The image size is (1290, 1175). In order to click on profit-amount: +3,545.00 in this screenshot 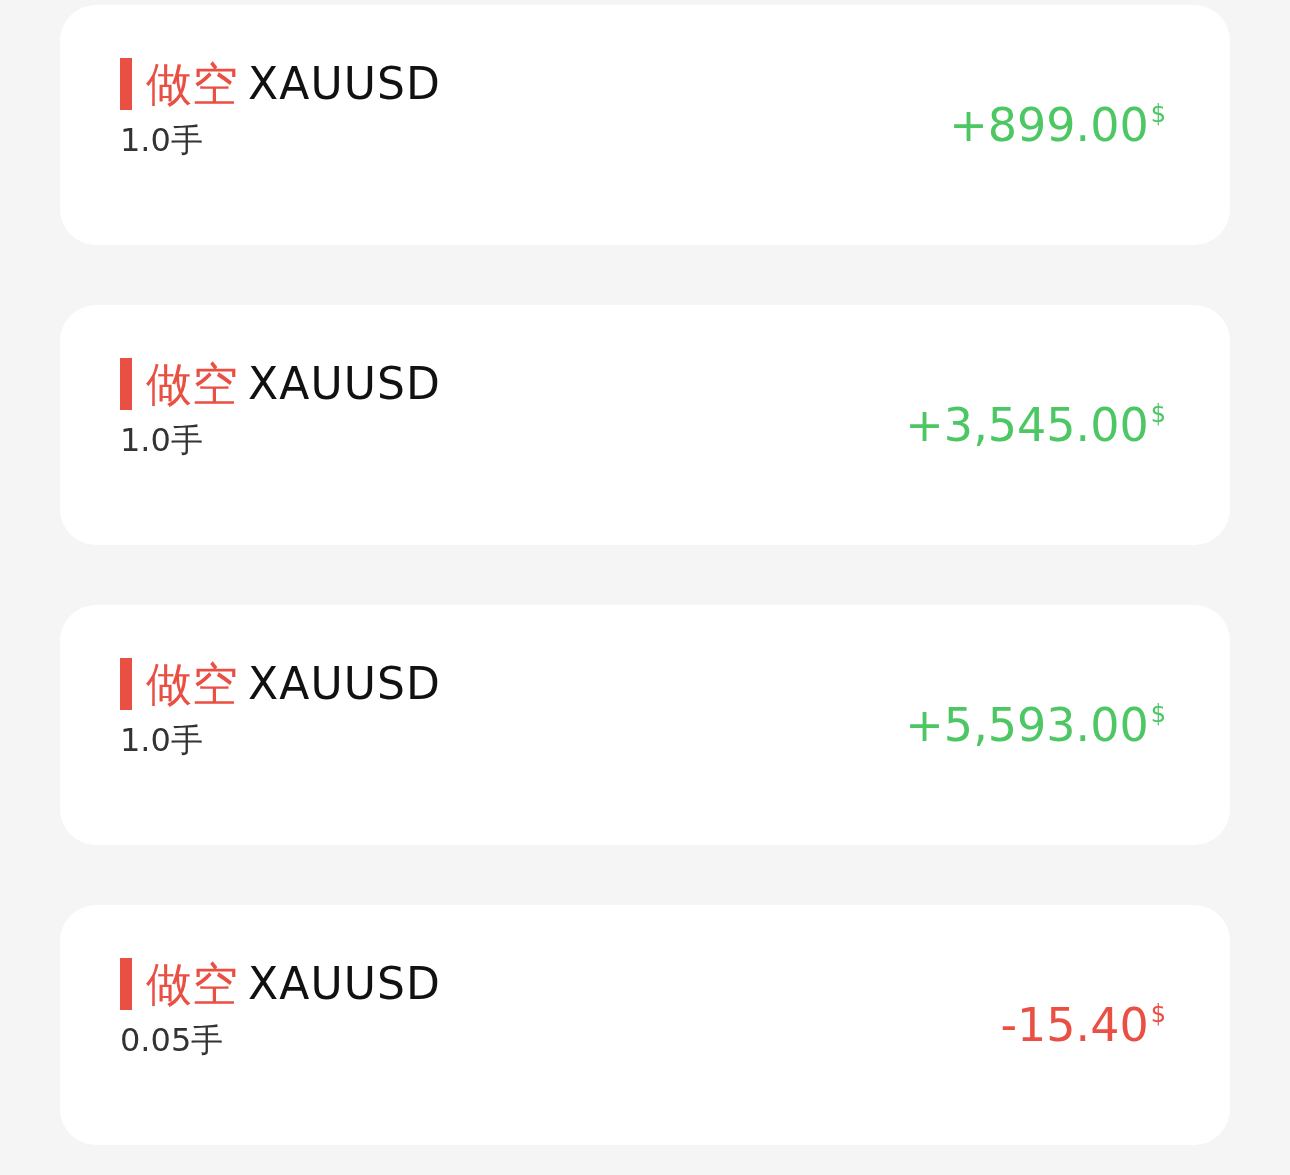, I will do `click(1027, 425)`.